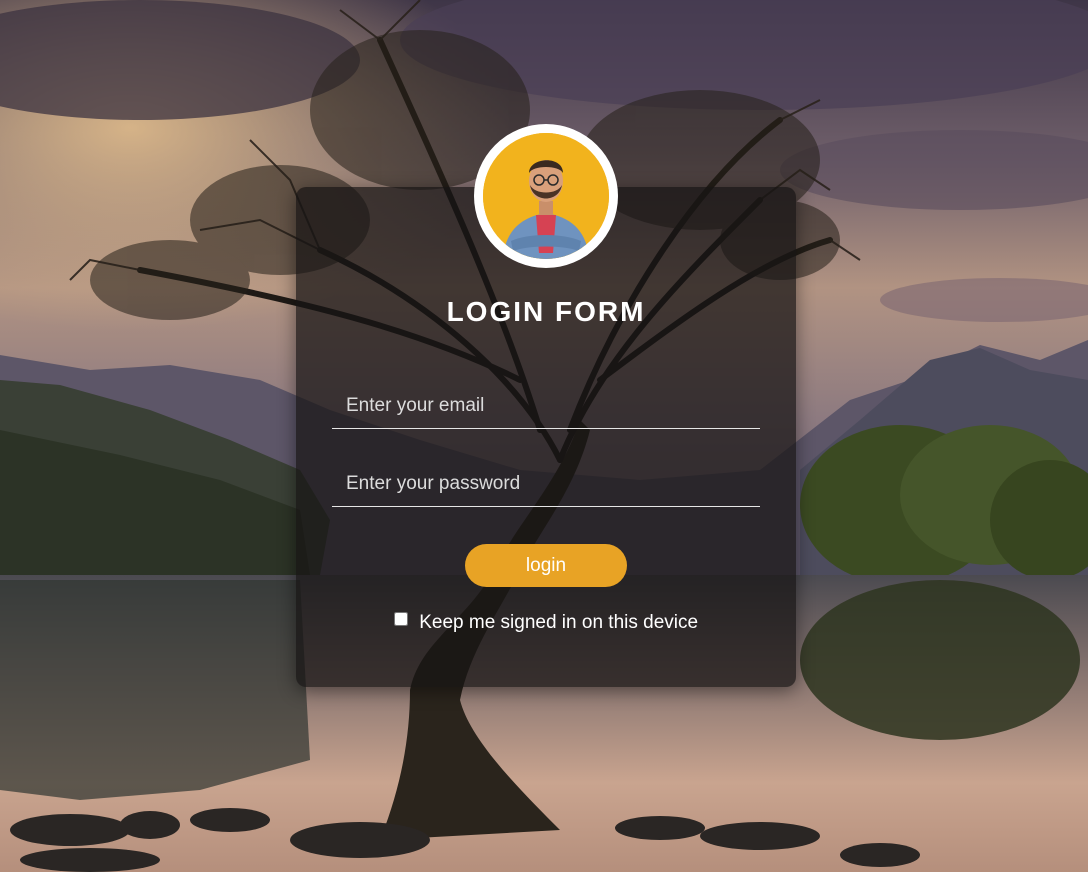 The width and height of the screenshot is (1088, 872). What do you see at coordinates (559, 622) in the screenshot?
I see `remember-label: Keep me signed in on this device` at bounding box center [559, 622].